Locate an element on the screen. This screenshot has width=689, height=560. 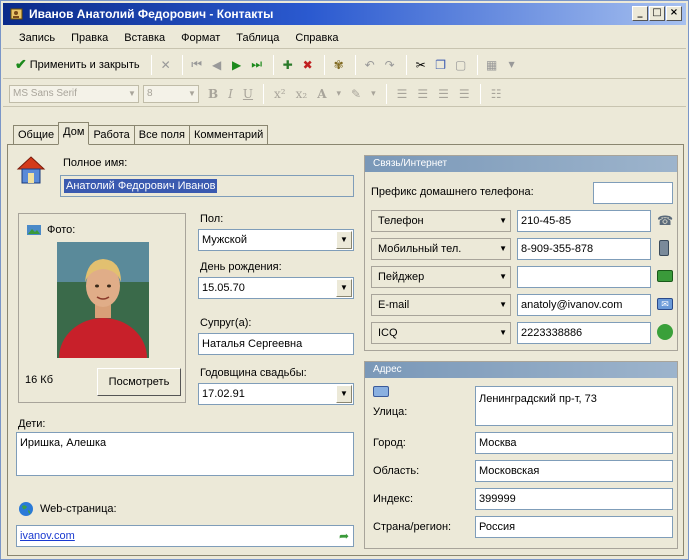
maximize-button: □ is located at coordinates (657, 13).